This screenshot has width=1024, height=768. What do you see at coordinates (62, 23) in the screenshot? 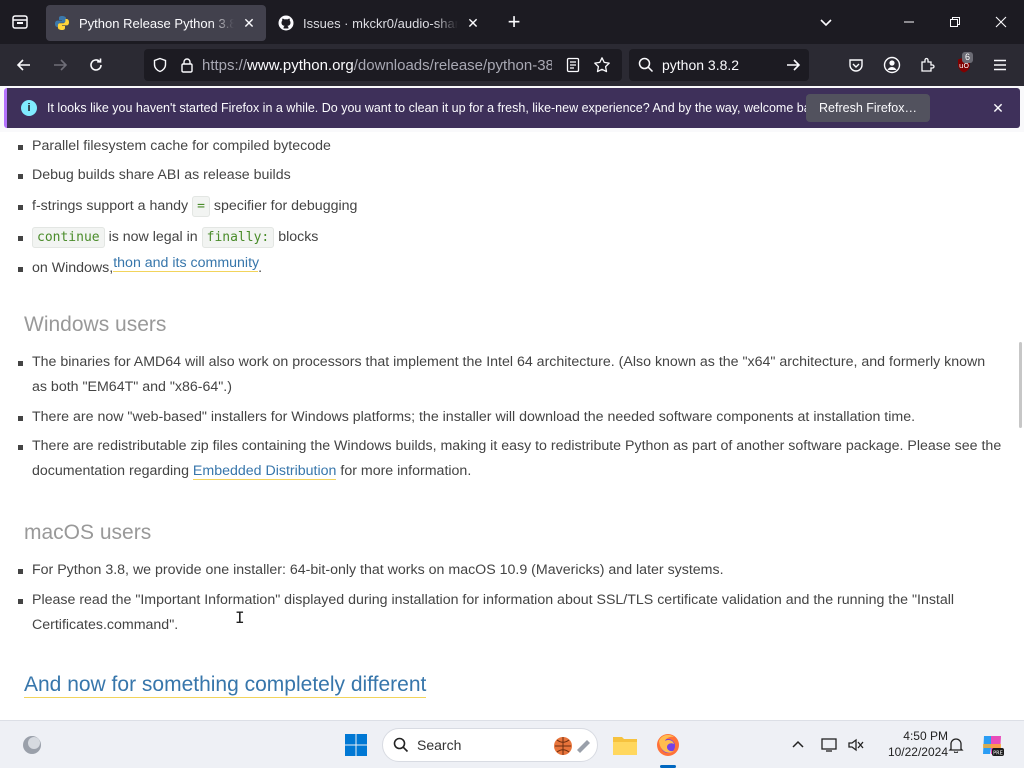
I see `python-icon` at bounding box center [62, 23].